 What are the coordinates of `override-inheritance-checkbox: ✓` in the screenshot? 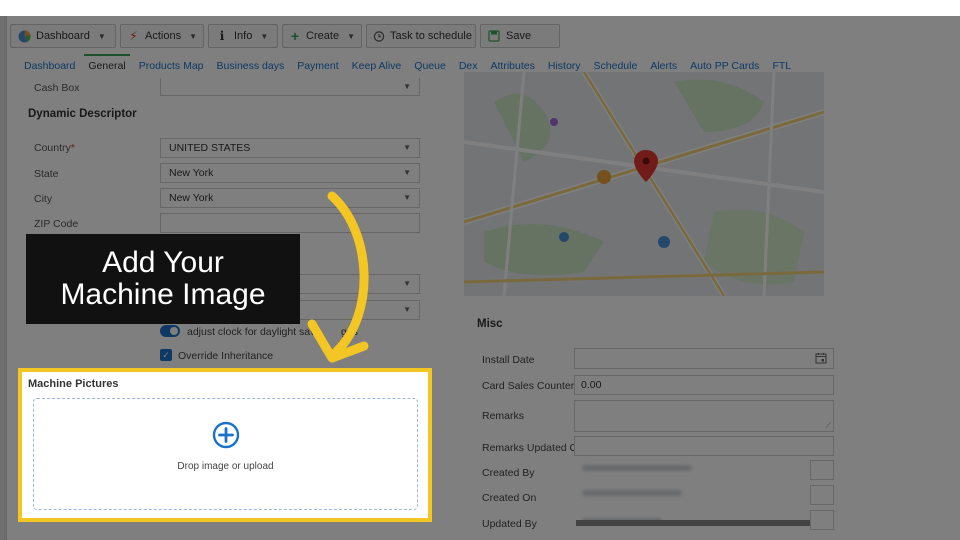 It's located at (166, 355).